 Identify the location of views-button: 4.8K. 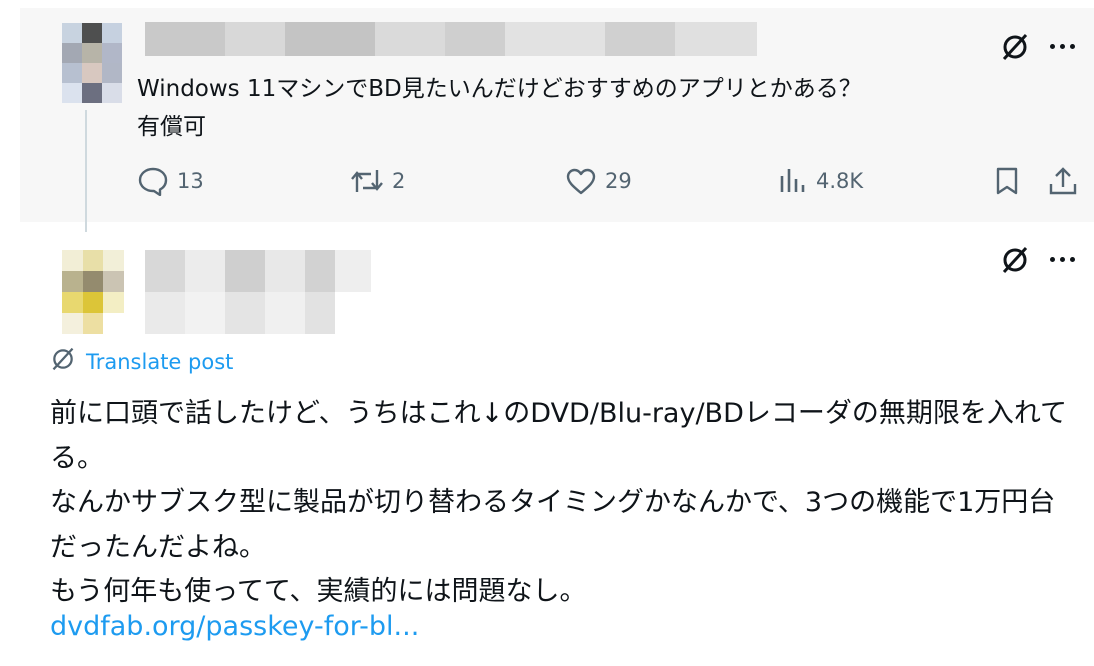
(820, 181).